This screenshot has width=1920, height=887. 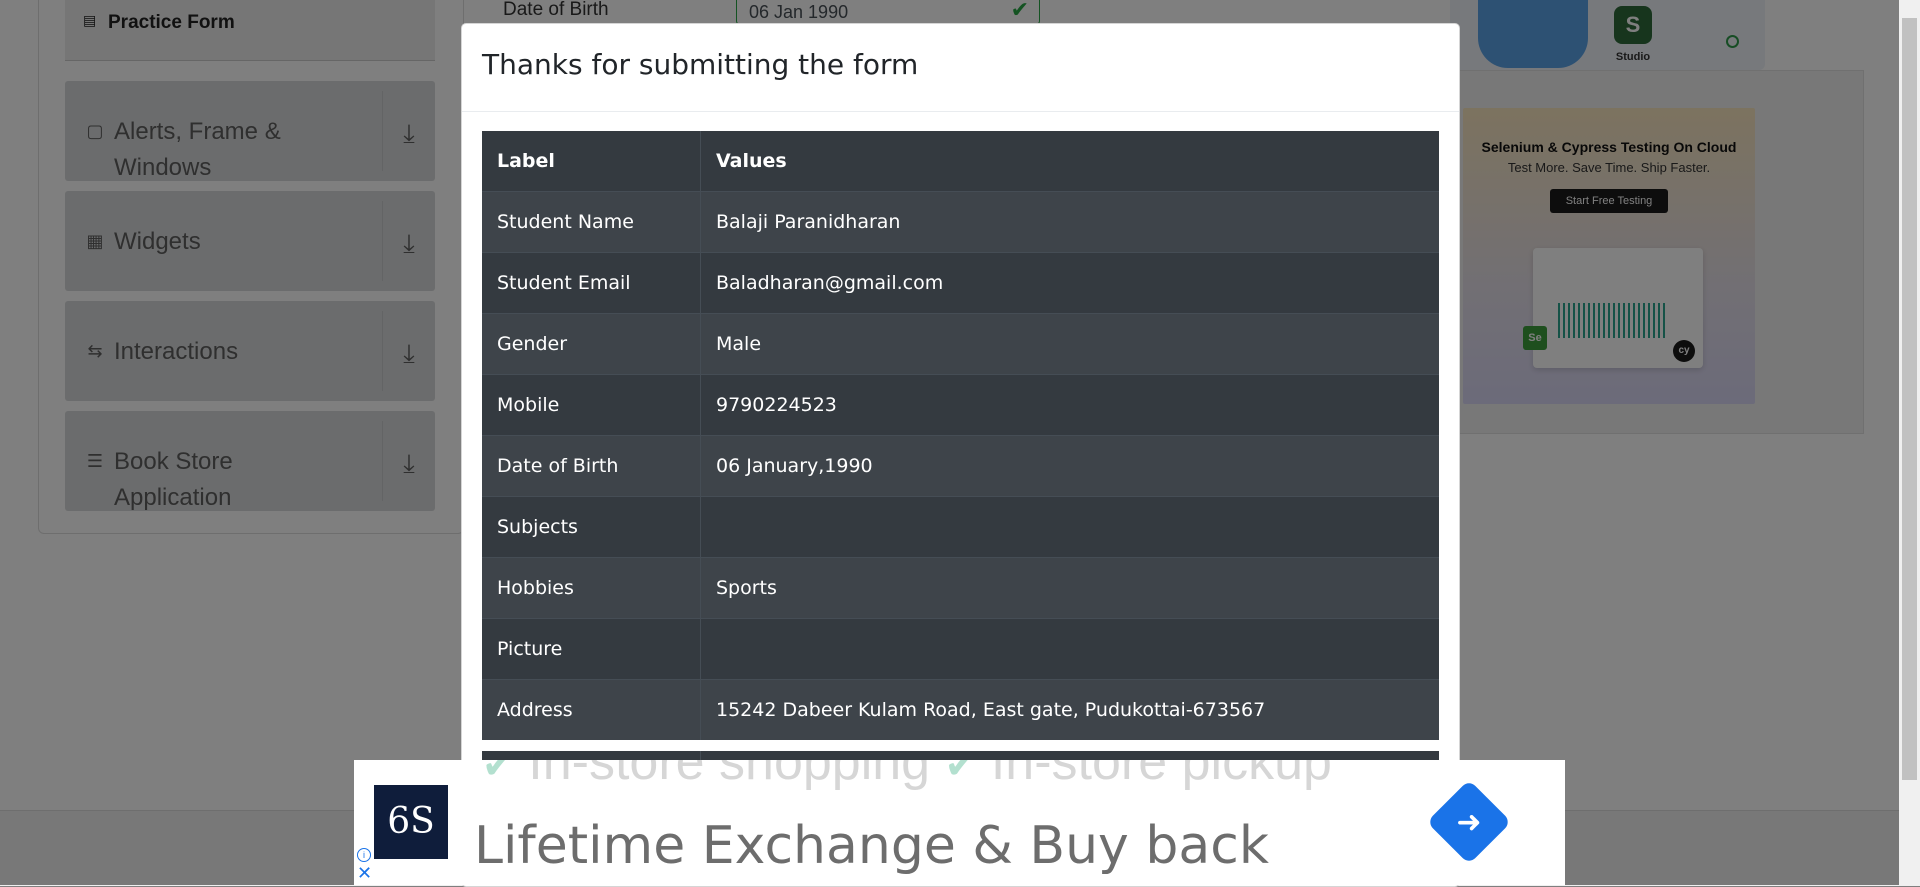 What do you see at coordinates (1069, 466) in the screenshot?
I see `row-value: 06 January,1990` at bounding box center [1069, 466].